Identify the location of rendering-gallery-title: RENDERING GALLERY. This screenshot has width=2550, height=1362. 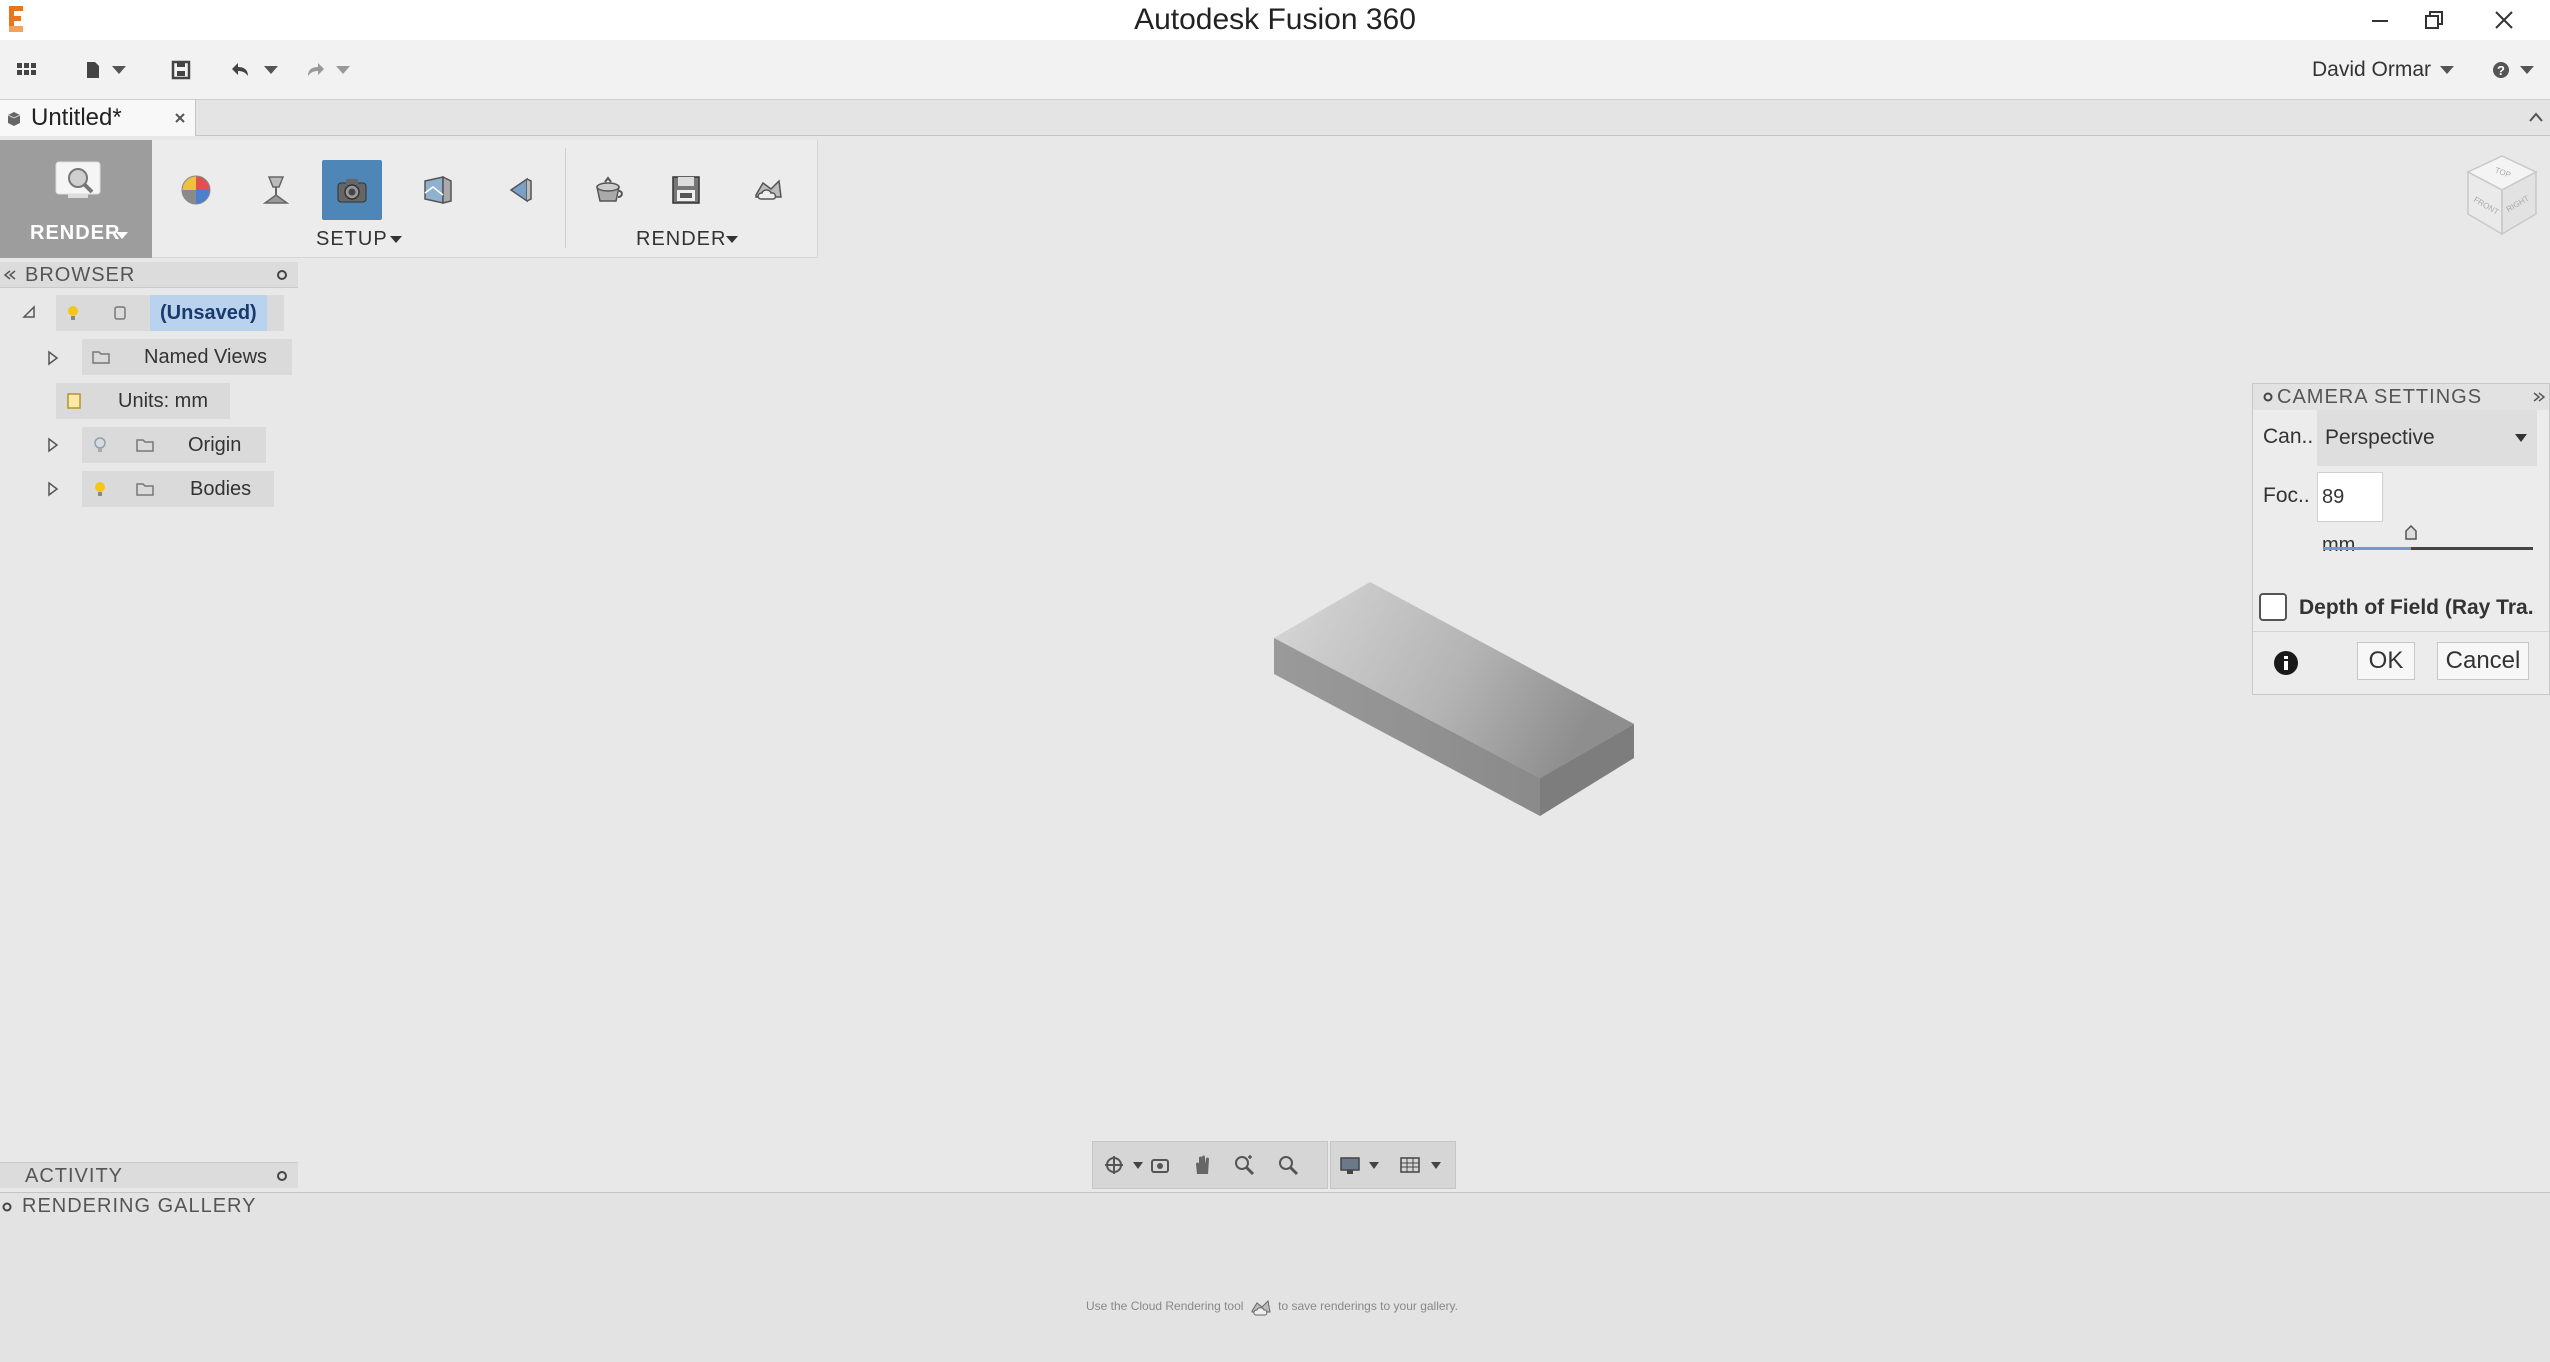
(139, 1206).